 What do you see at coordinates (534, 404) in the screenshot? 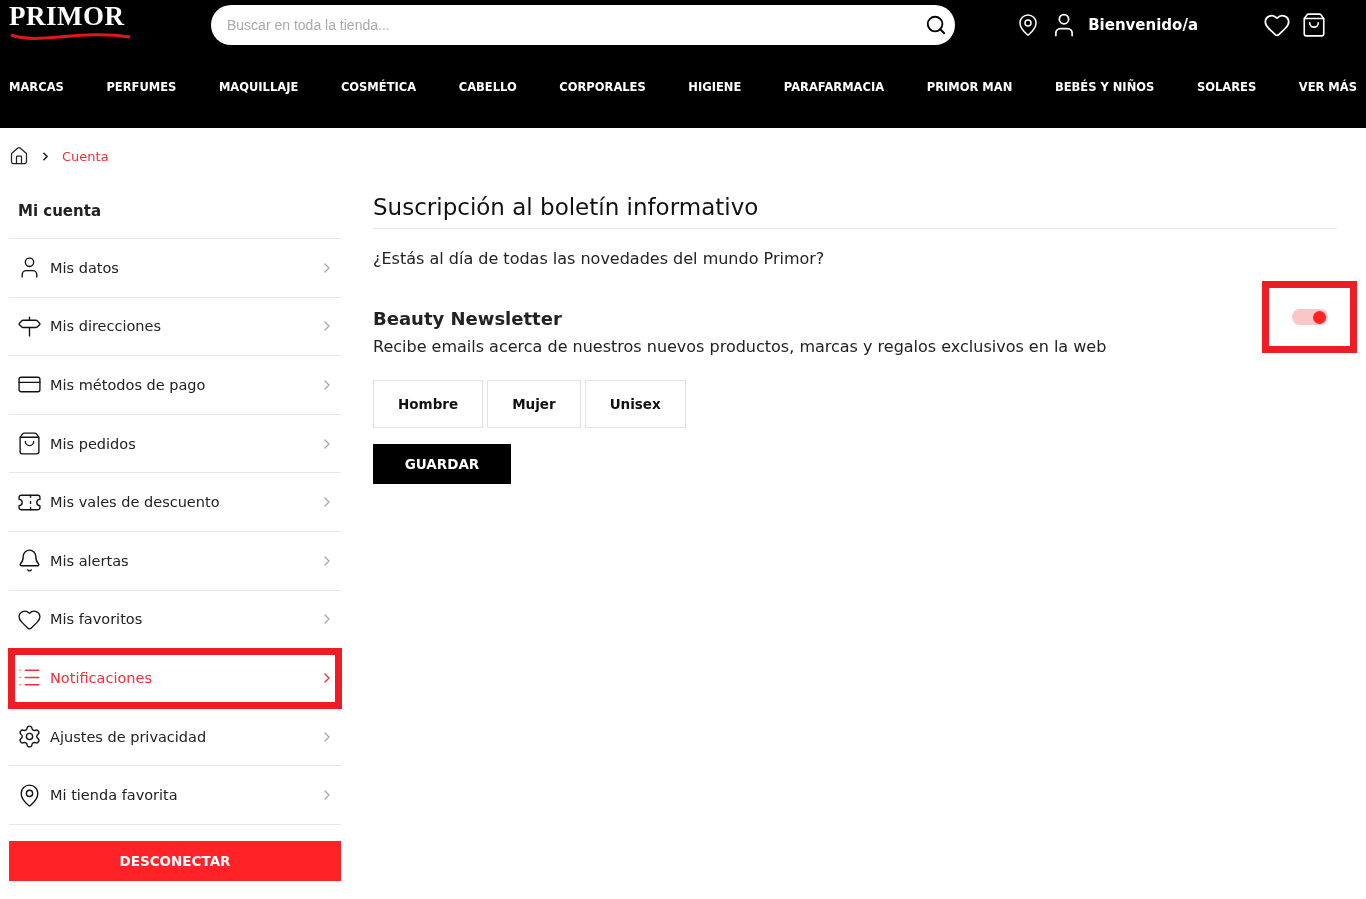
I see `option-button: Mujer` at bounding box center [534, 404].